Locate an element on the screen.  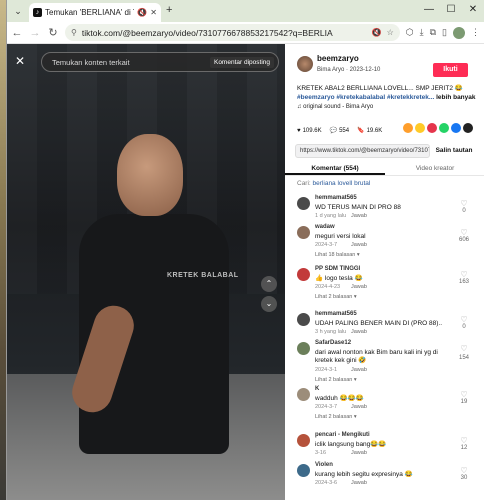
tab-close-icon: ✕ is located at coordinates (153, 12).